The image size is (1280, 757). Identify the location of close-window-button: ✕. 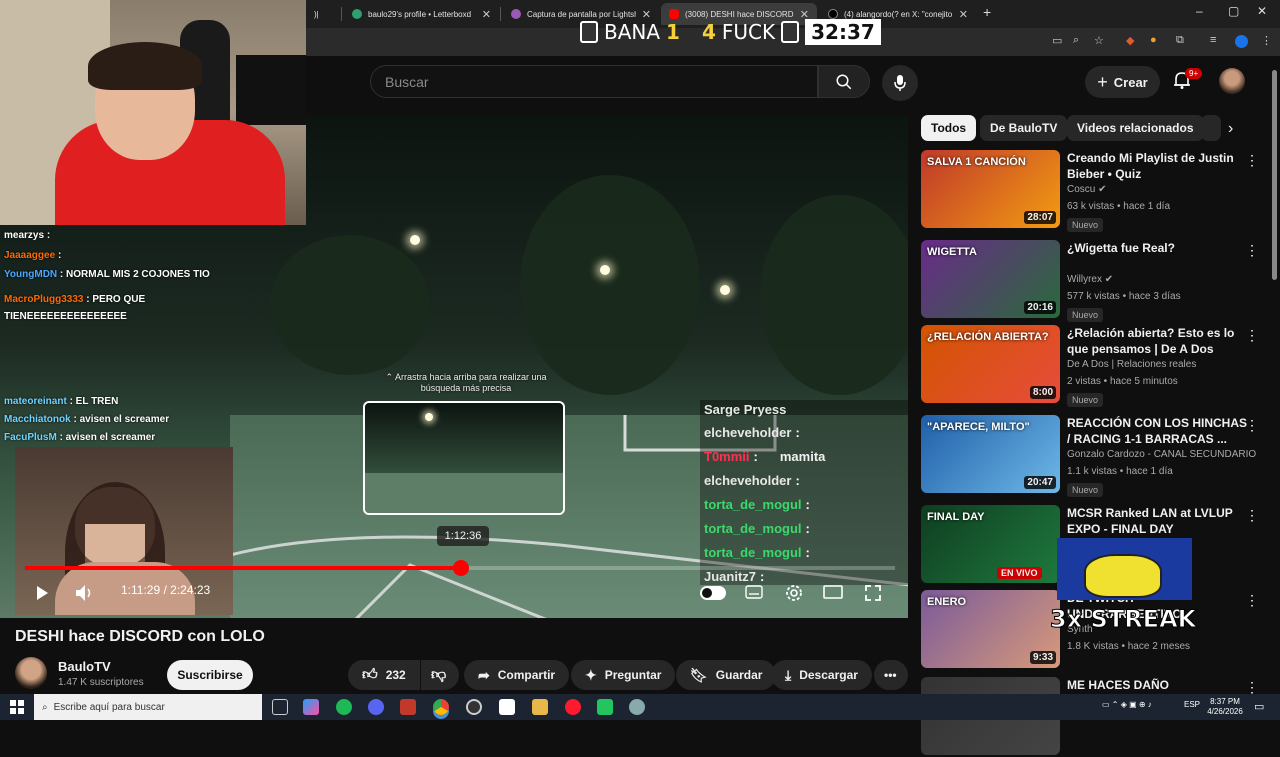
(1262, 11).